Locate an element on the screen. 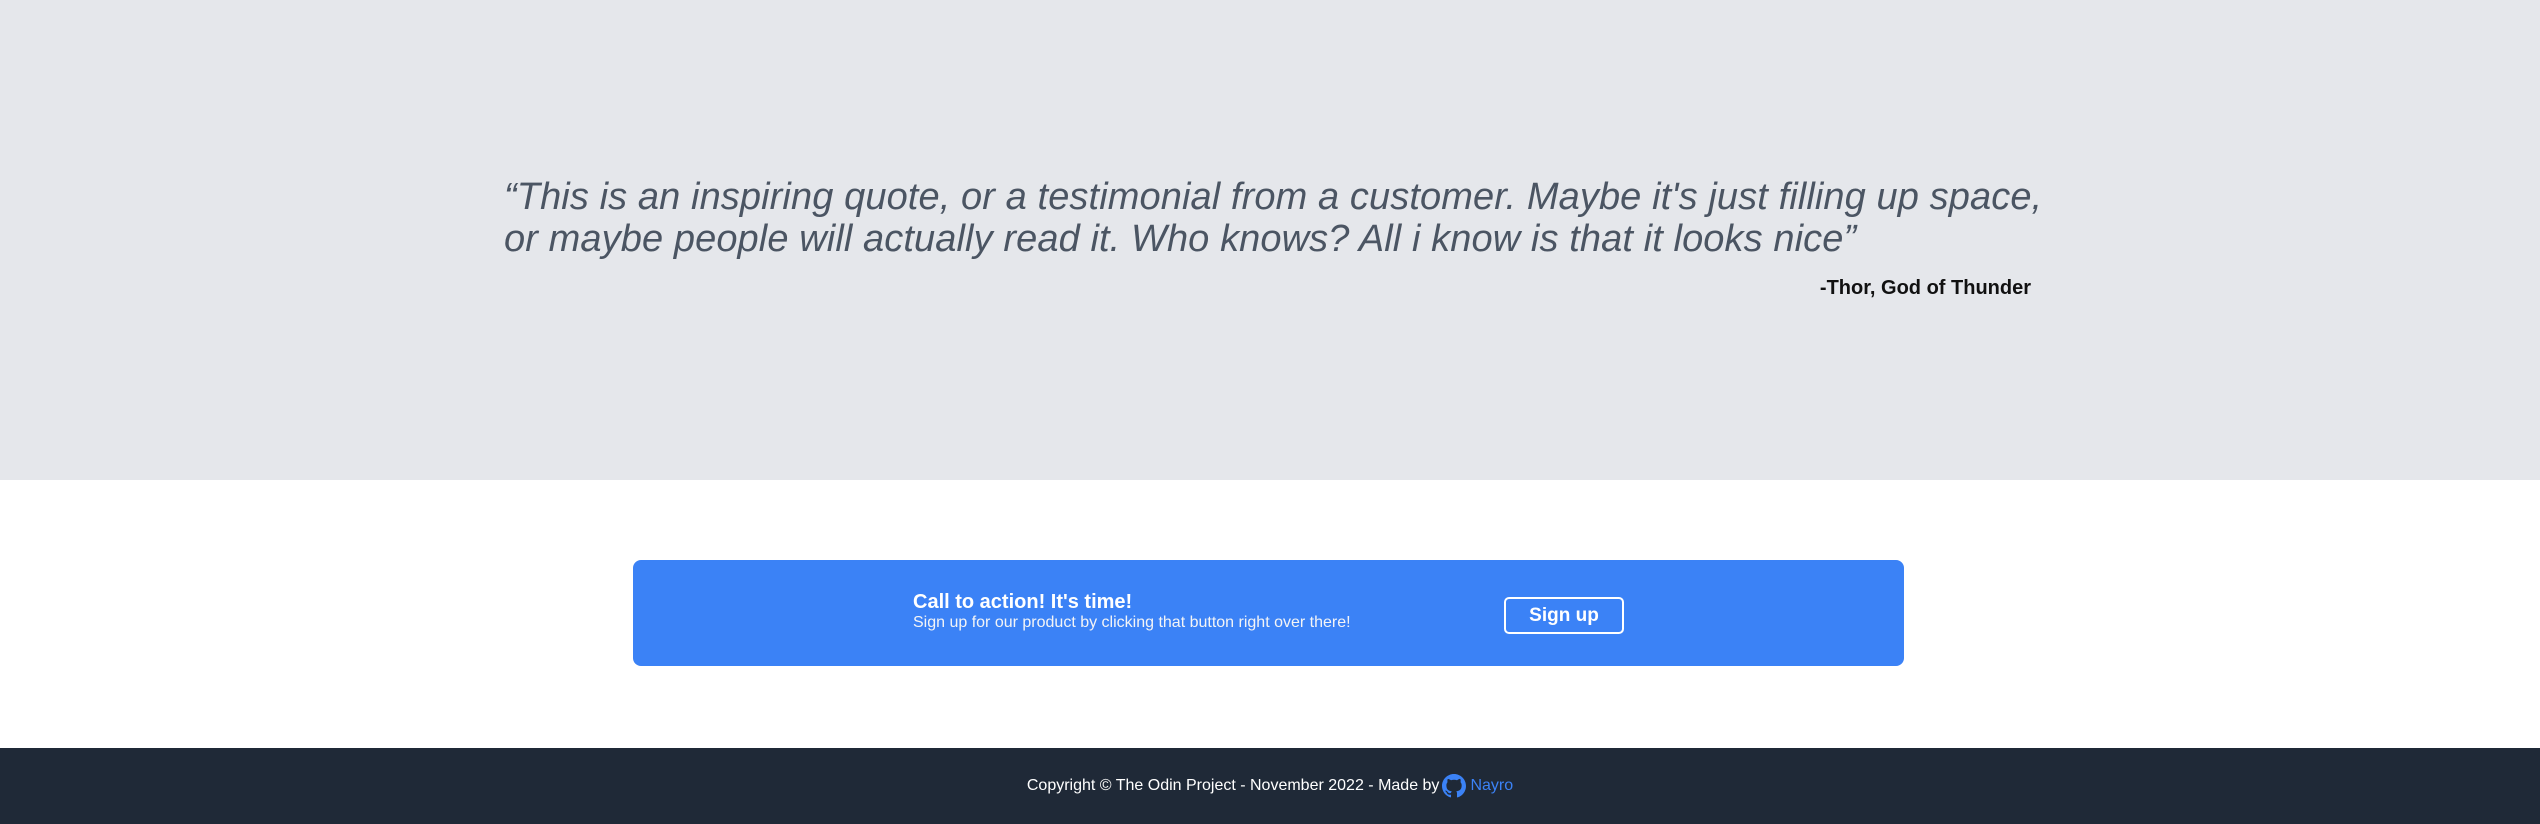 Image resolution: width=2540 pixels, height=824 pixels. github-author-name: Nayro is located at coordinates (1492, 785).